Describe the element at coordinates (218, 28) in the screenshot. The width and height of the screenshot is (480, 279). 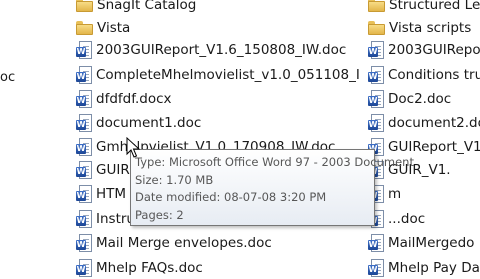
I see `folder-item: Vista` at that location.